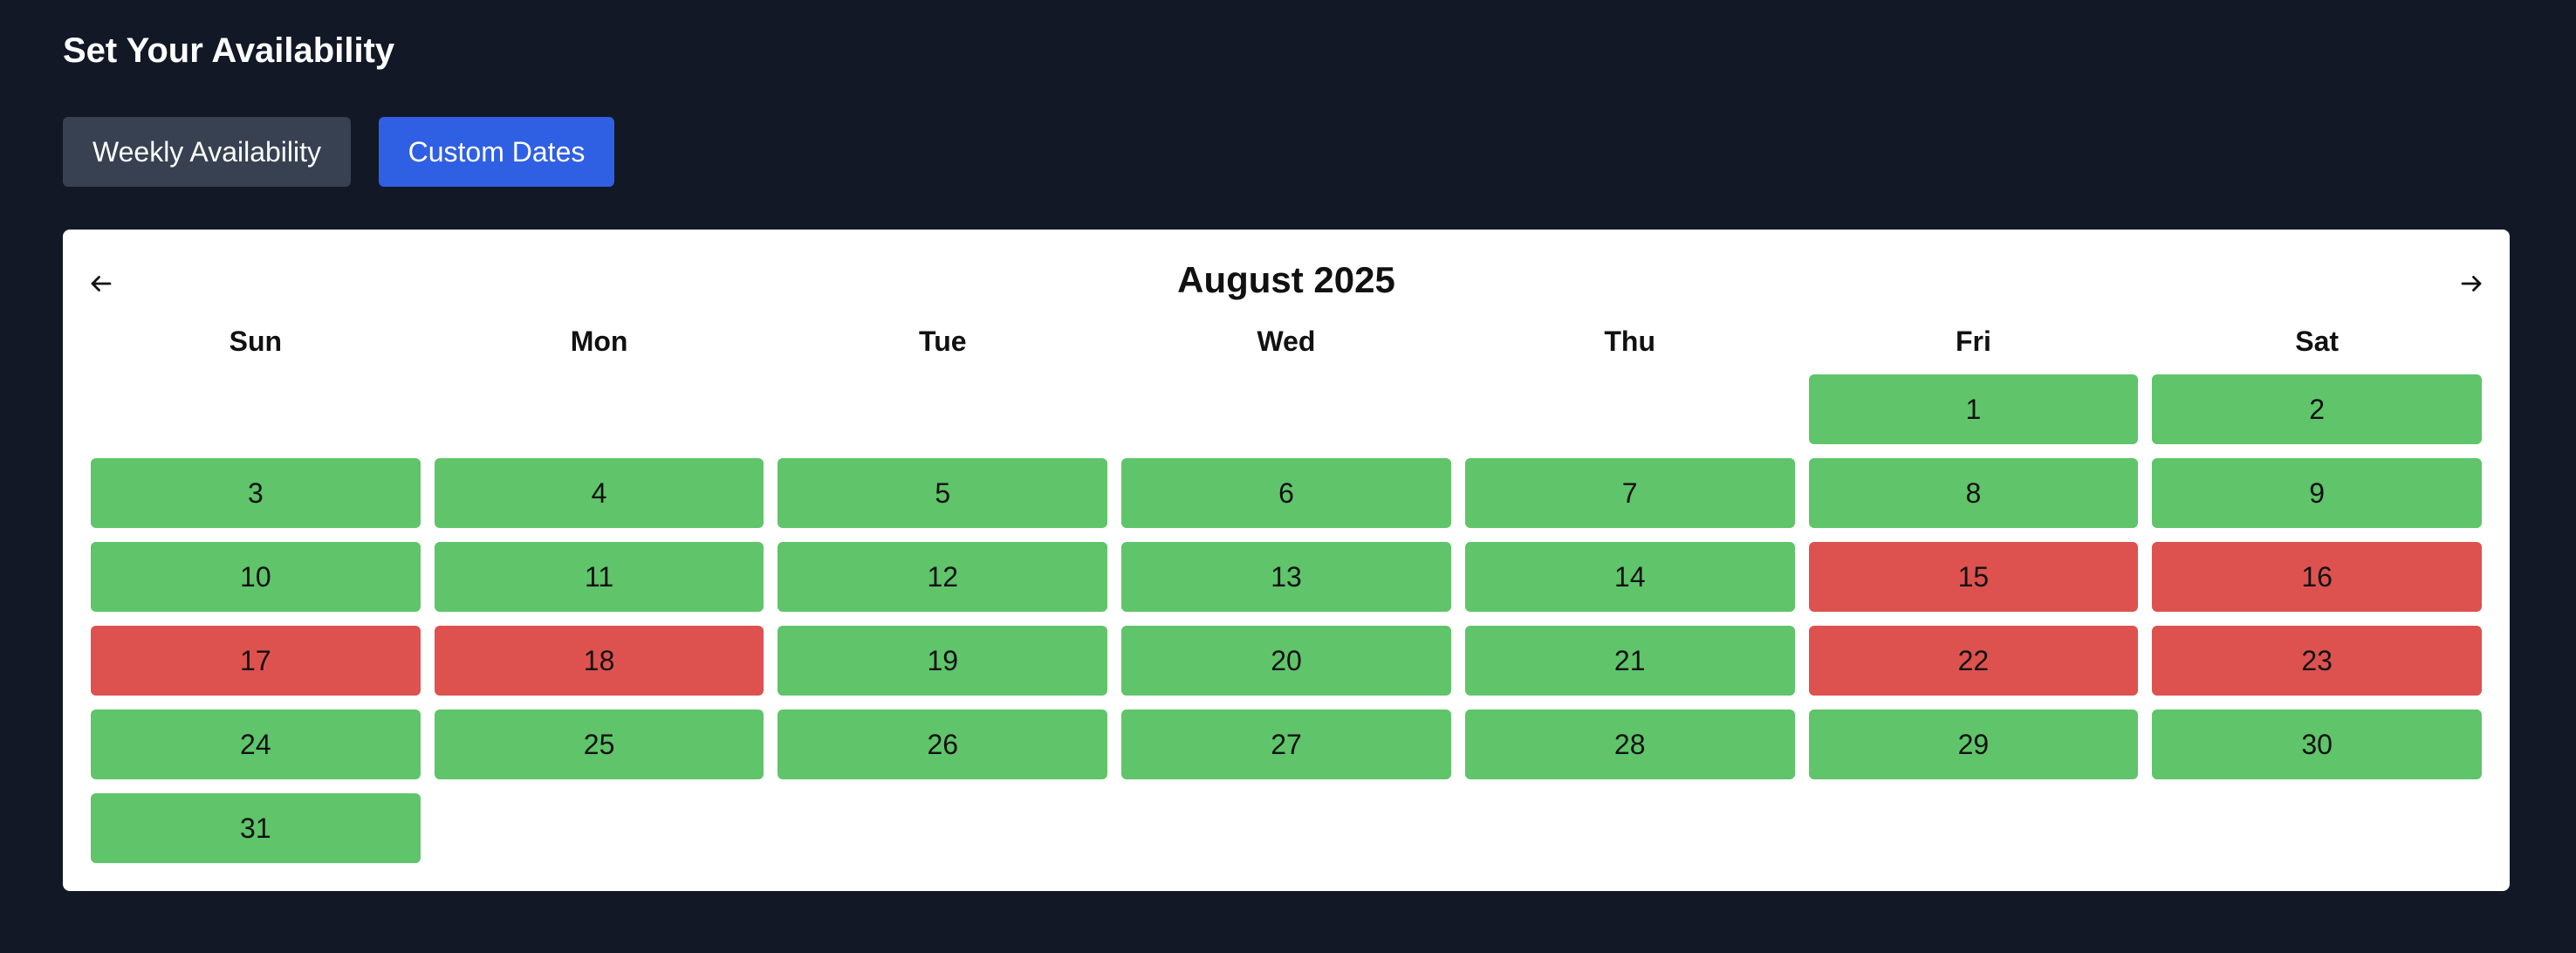  Describe the element at coordinates (256, 661) in the screenshot. I see `day-cell: 17` at that location.